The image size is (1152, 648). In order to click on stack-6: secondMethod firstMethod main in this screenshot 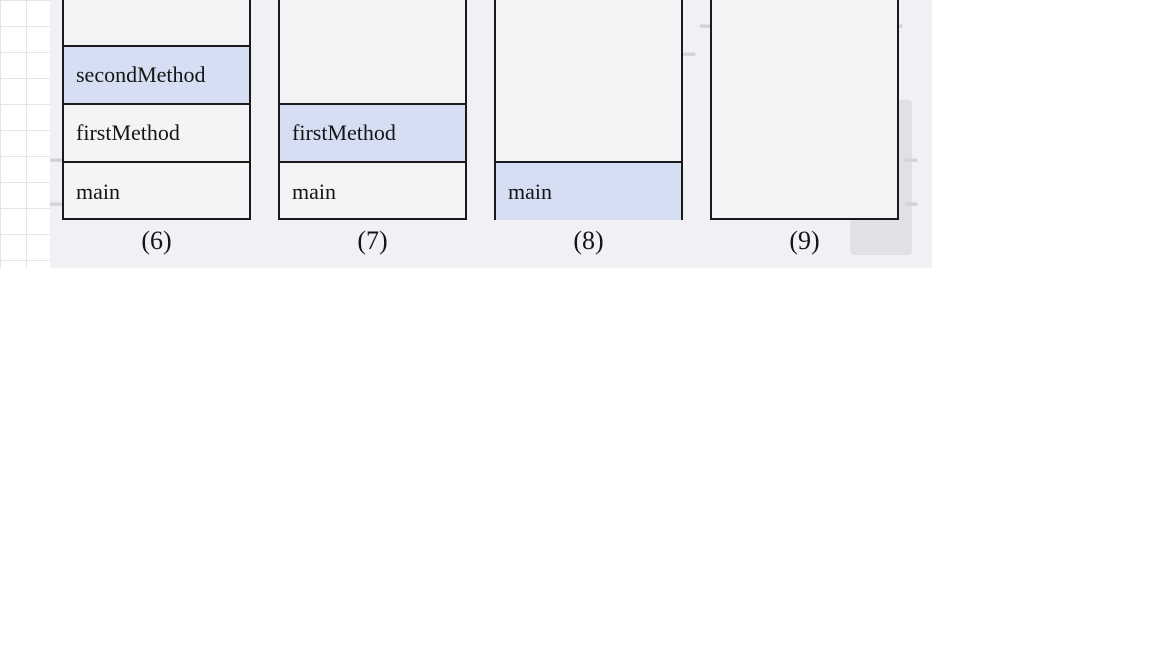, I will do `click(156, 110)`.